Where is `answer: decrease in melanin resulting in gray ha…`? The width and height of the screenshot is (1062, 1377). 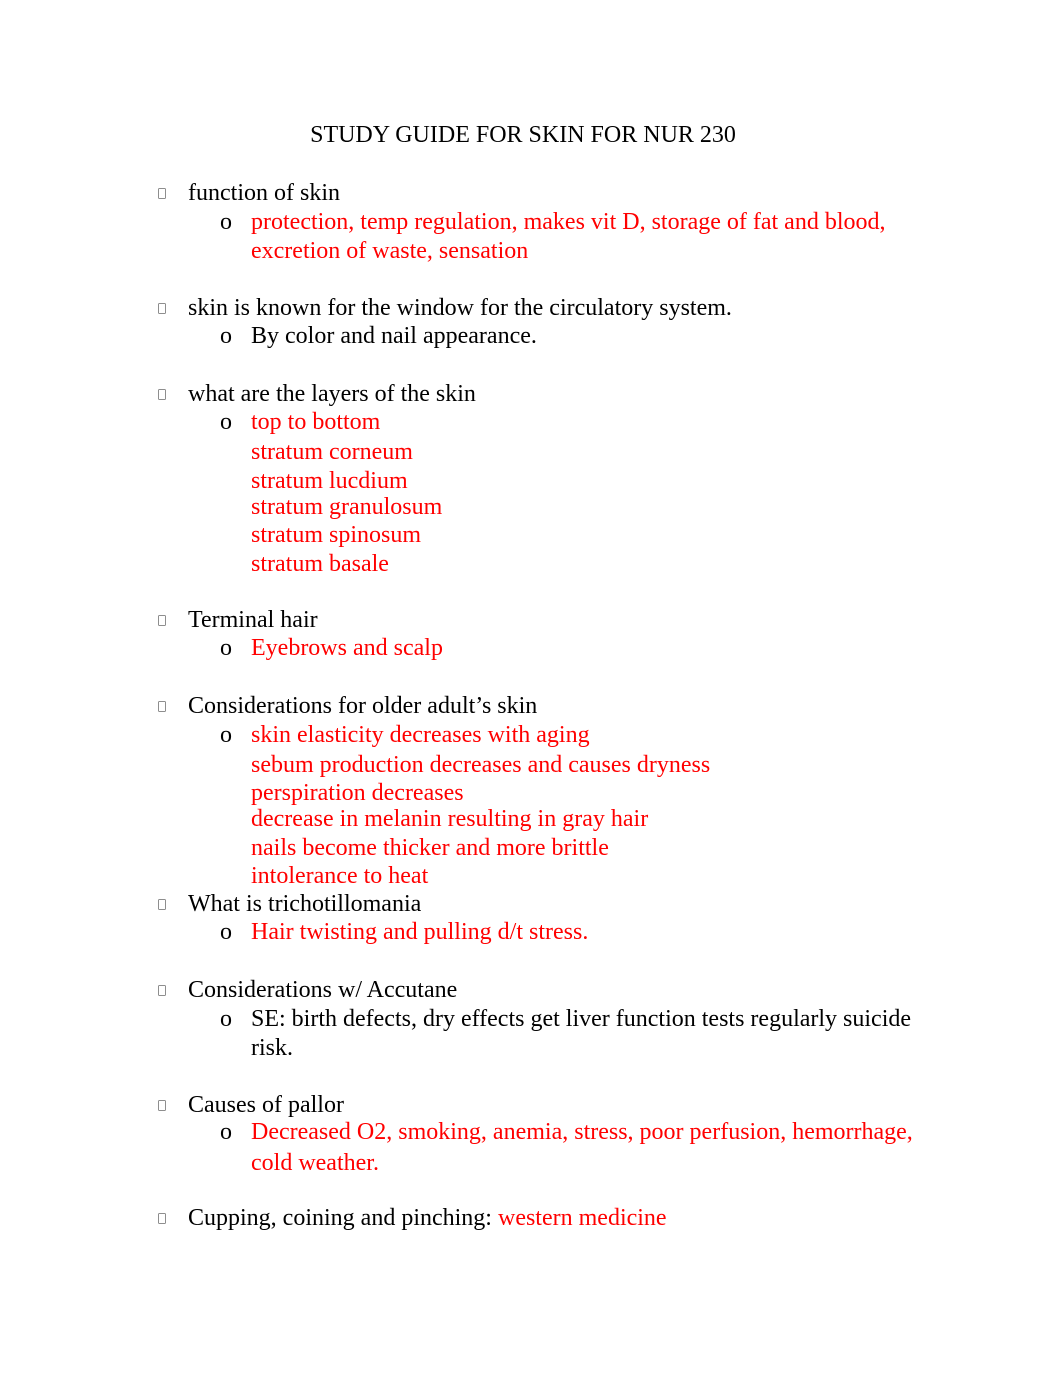 answer: decrease in melanin resulting in gray ha… is located at coordinates (450, 819).